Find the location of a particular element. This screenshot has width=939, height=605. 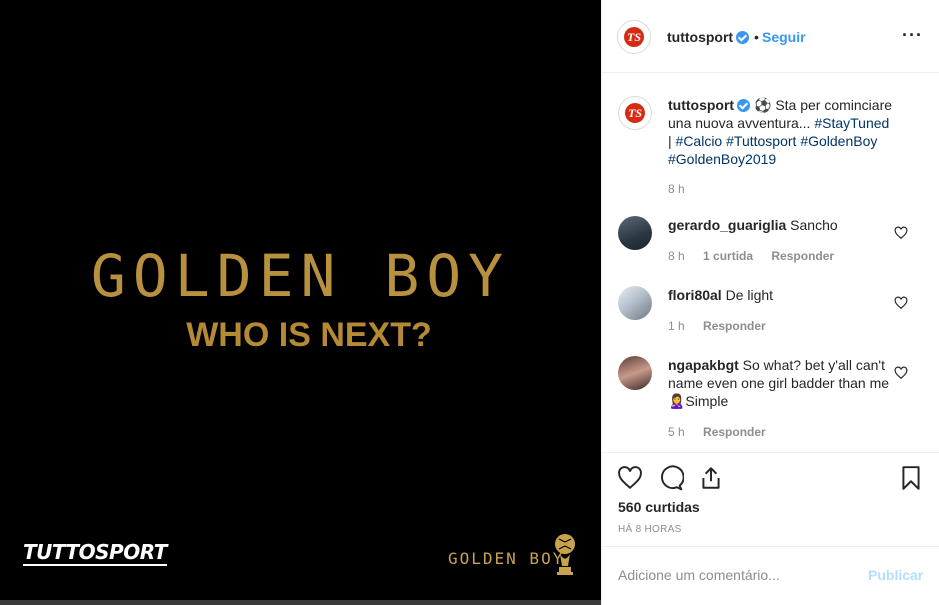

soccer-ball-icon: ⚽ is located at coordinates (762, 105).